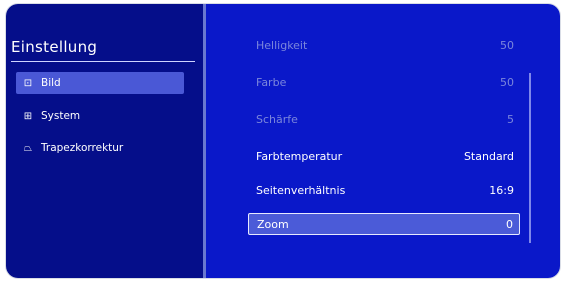 The height and width of the screenshot is (282, 567). What do you see at coordinates (299, 156) in the screenshot?
I see `setting-label: Farbtemperatur` at bounding box center [299, 156].